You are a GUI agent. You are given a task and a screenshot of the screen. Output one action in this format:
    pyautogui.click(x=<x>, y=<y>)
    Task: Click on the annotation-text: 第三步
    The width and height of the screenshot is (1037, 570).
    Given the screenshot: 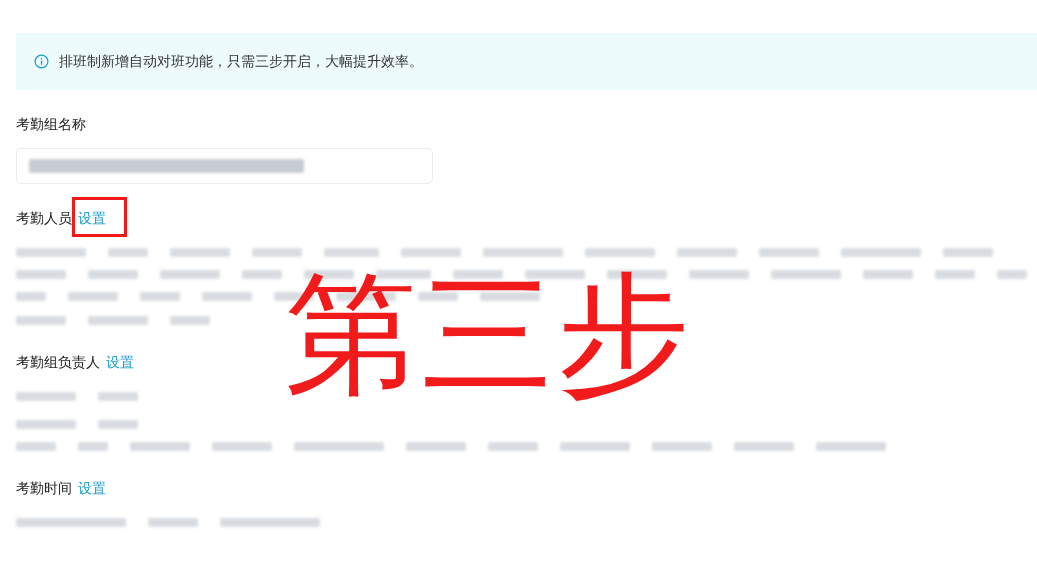 What is the action you would take?
    pyautogui.click(x=489, y=335)
    